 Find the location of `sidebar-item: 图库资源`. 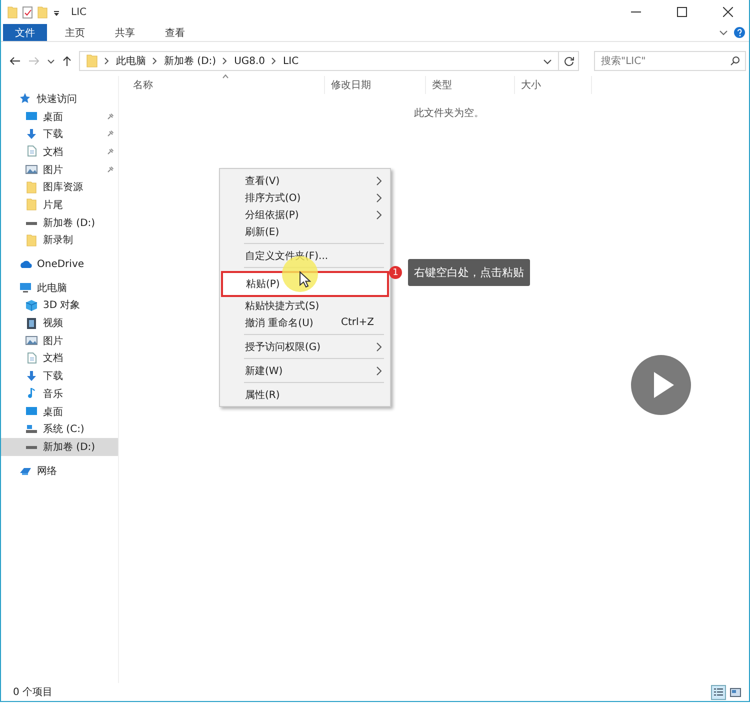

sidebar-item: 图库资源 is located at coordinates (59, 187).